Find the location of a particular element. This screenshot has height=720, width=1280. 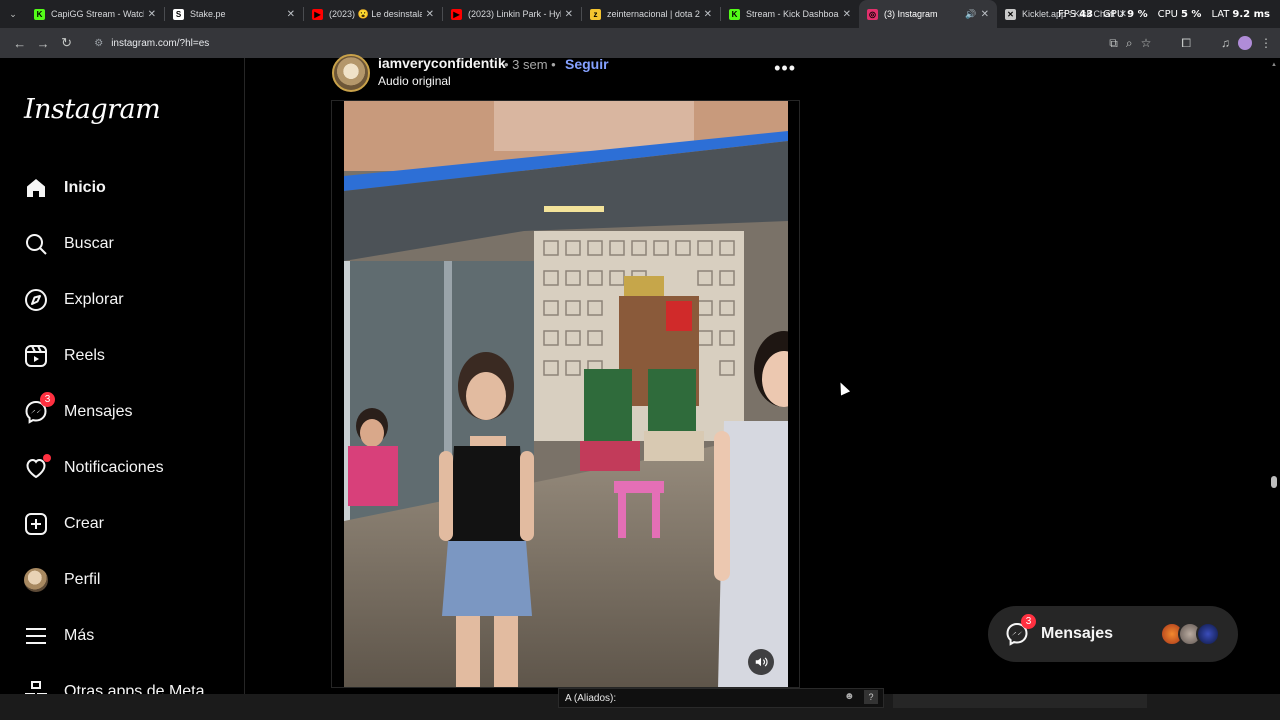

install-app-icon: ⧉ is located at coordinates (1113, 43).